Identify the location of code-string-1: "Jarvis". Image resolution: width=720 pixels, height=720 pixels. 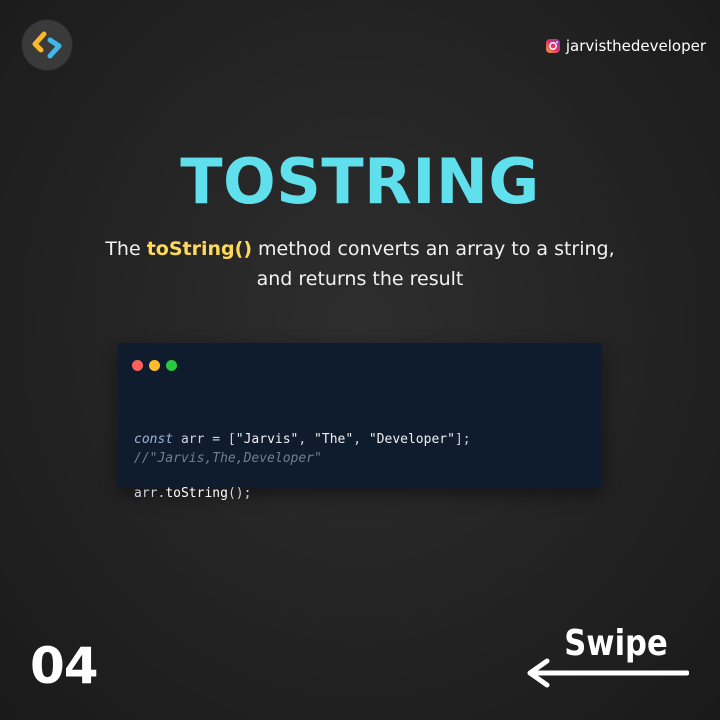
(267, 439).